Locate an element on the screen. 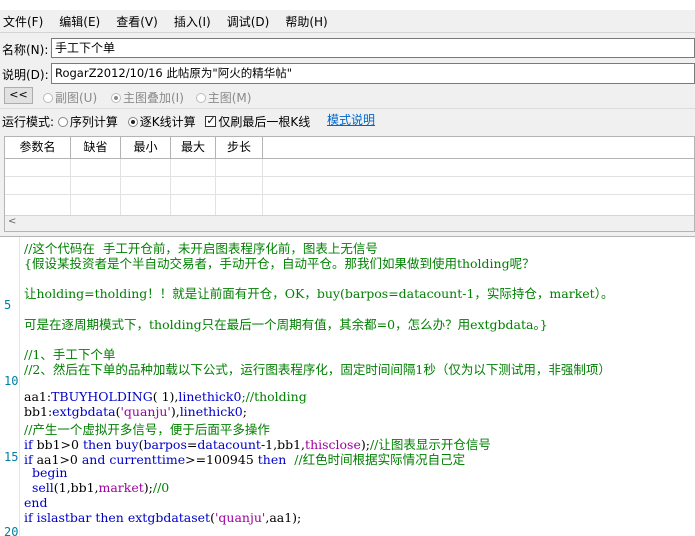  code-token: extgbdata is located at coordinates (84, 412).